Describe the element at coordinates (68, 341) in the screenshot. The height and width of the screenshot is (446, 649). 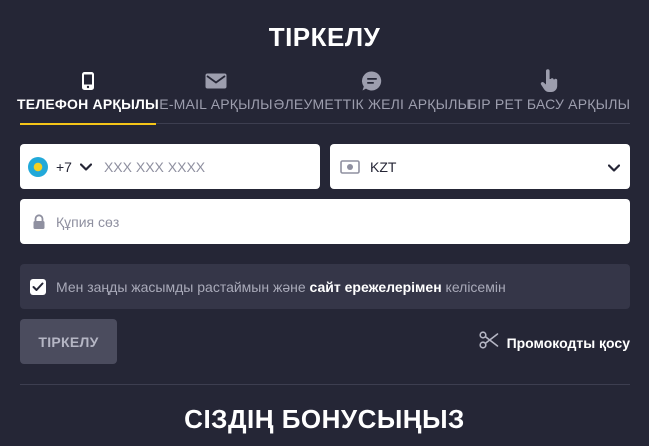
I see `register-button: ТІРКЕЛУ` at that location.